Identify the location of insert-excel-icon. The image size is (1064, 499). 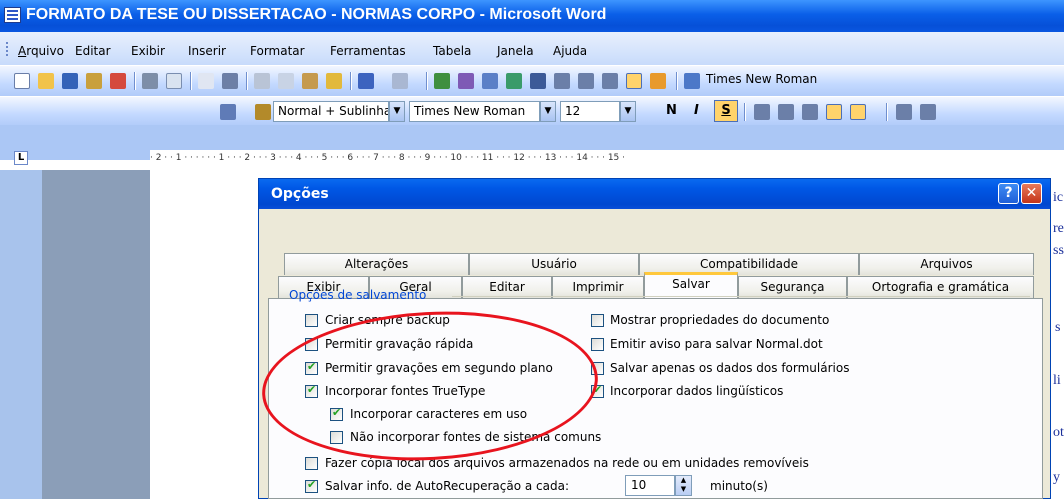
(514, 81).